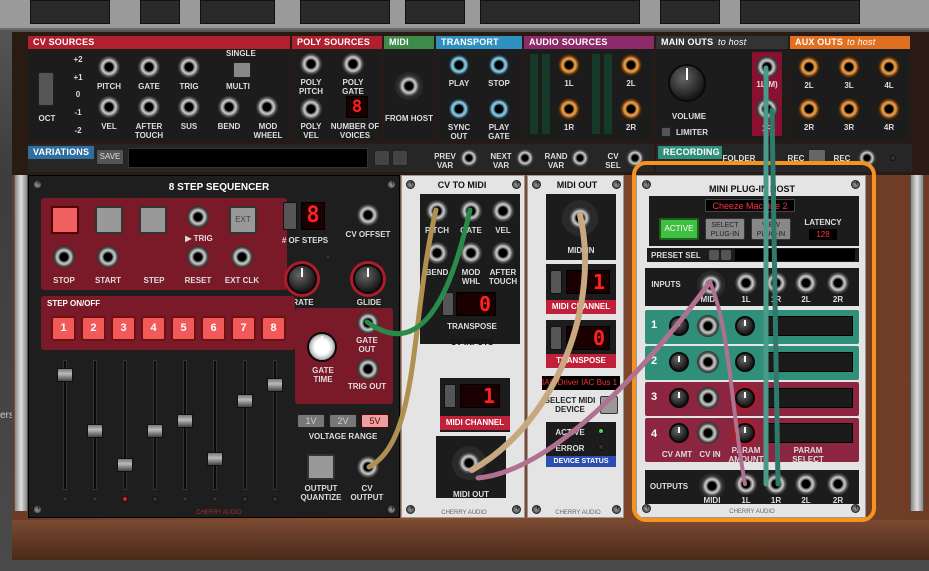  I want to click on step-button-7: 7, so click(243, 328).